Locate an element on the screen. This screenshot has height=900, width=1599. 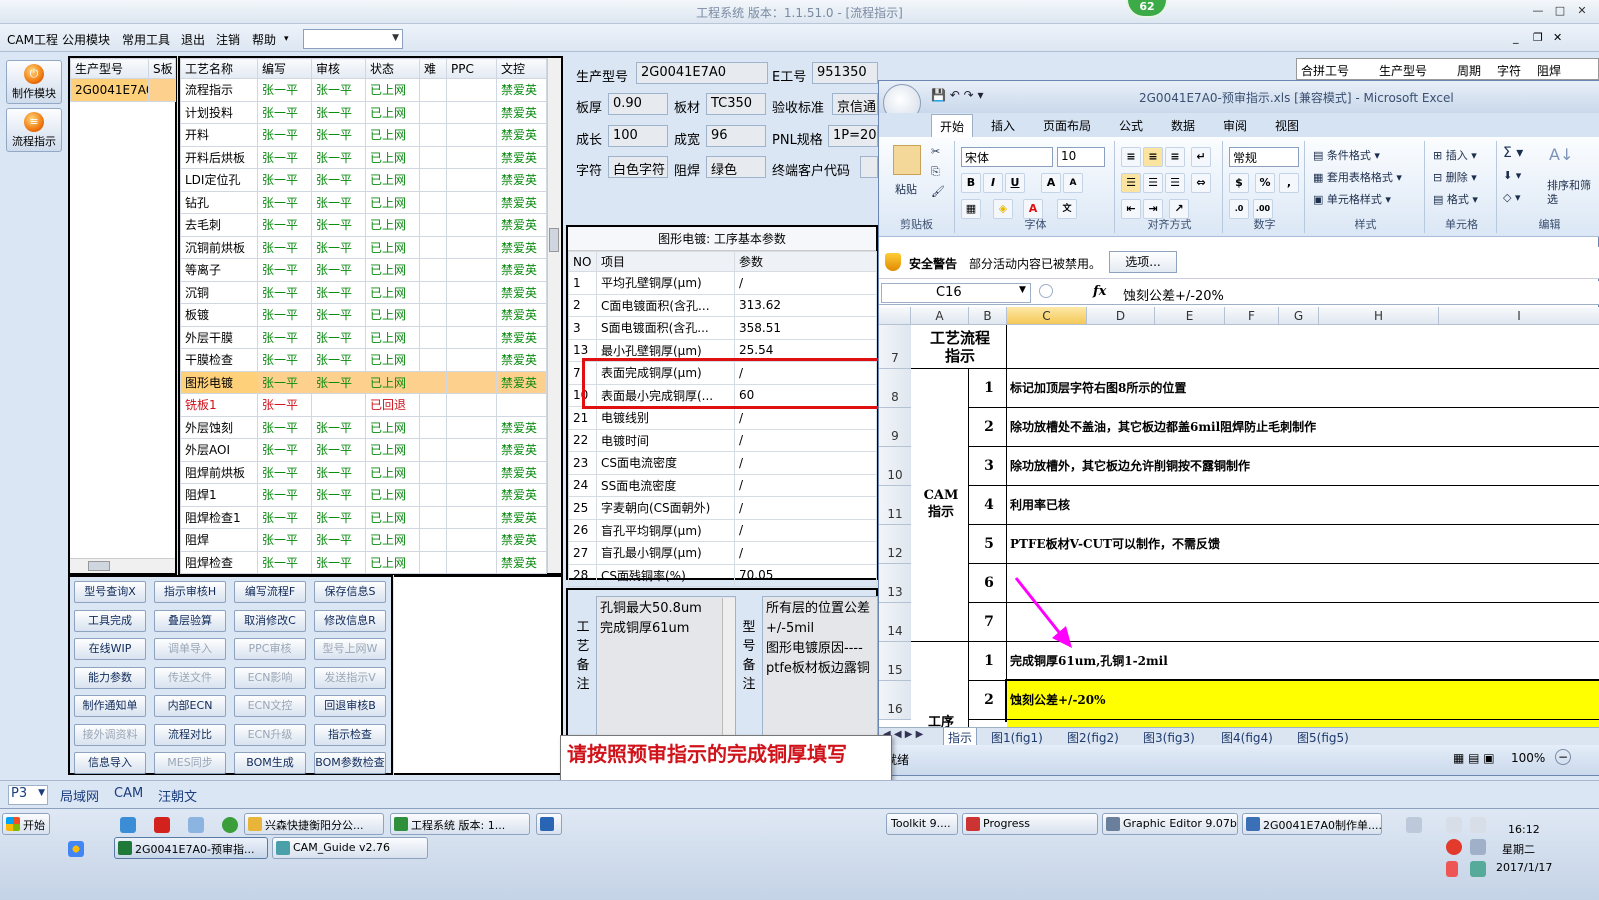
param-no-cell: 23 is located at coordinates (582, 463).